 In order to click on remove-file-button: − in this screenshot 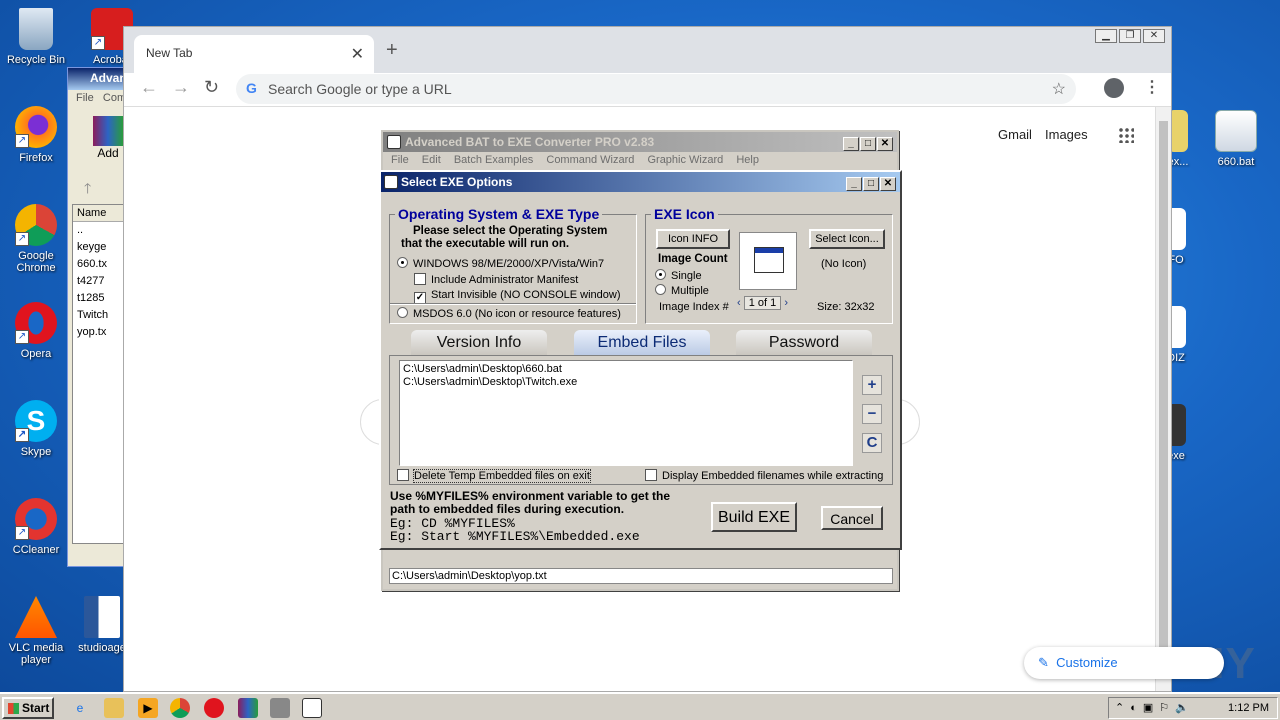, I will do `click(872, 414)`.